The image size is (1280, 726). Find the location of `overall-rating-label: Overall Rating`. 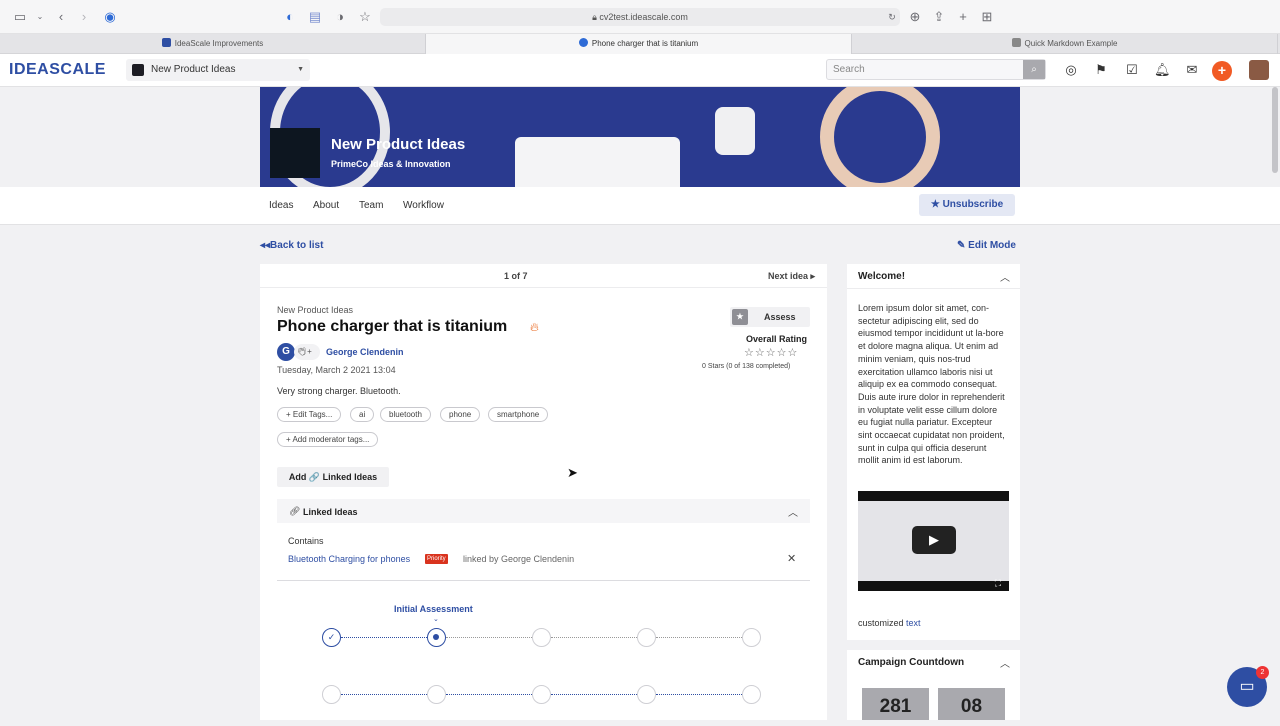

overall-rating-label: Overall Rating is located at coordinates (777, 339).